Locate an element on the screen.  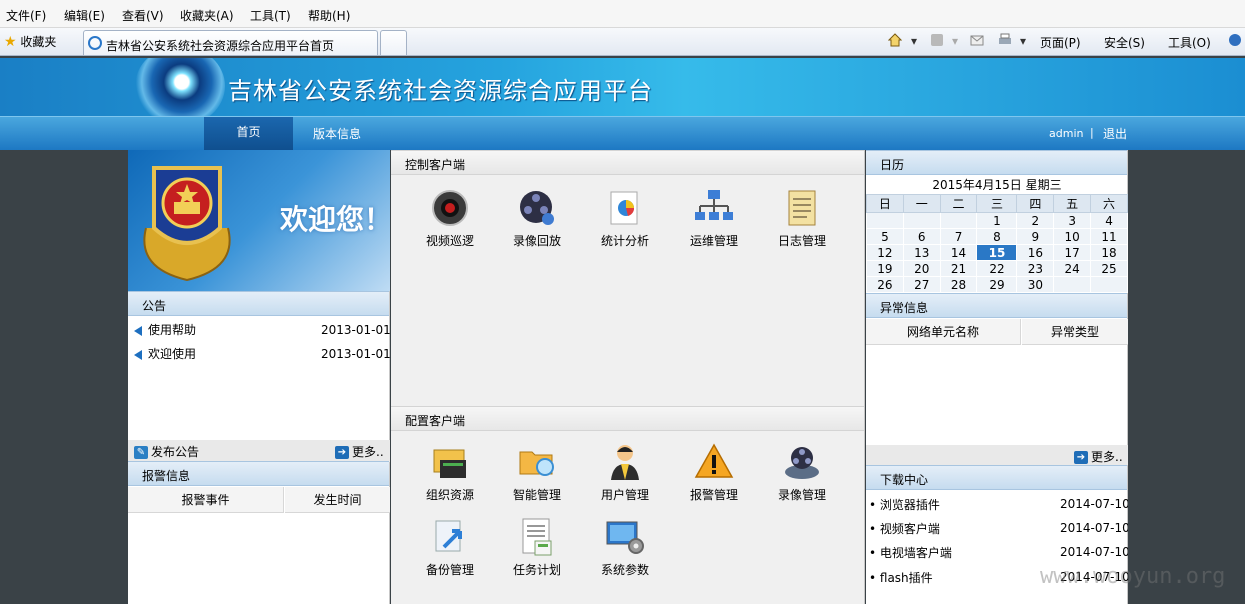
calendar-day: 27 is located at coordinates (921, 284).